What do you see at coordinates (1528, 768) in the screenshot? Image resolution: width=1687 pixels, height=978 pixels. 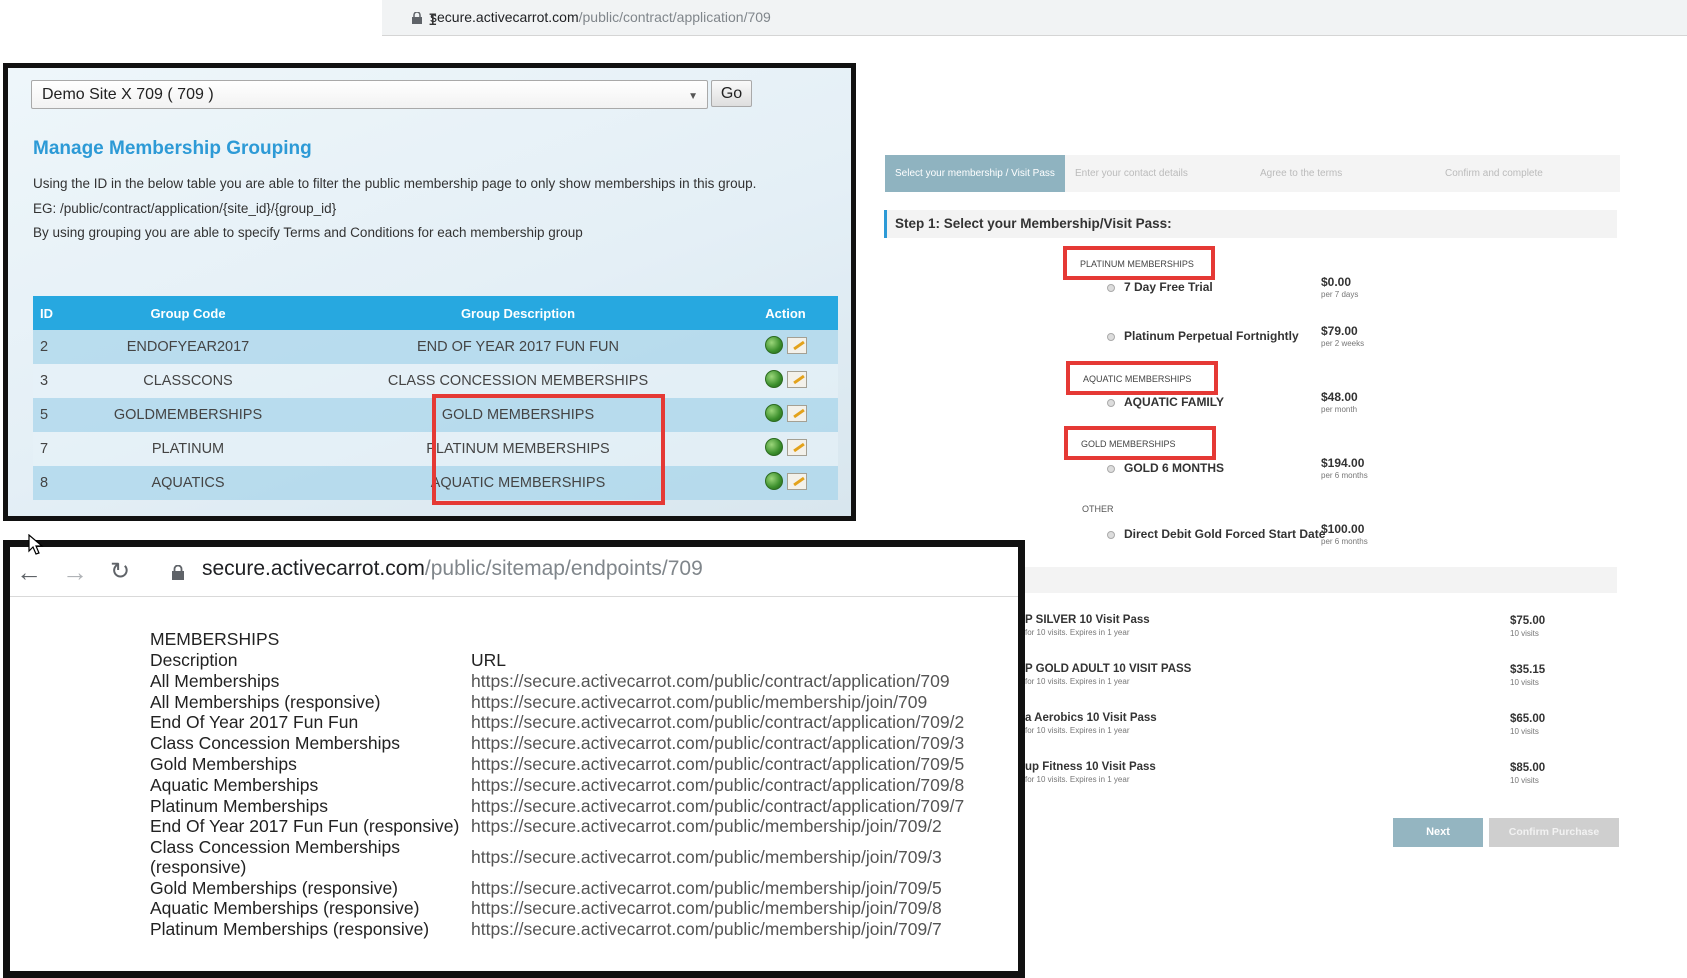 I see `price-value: $85.00` at bounding box center [1528, 768].